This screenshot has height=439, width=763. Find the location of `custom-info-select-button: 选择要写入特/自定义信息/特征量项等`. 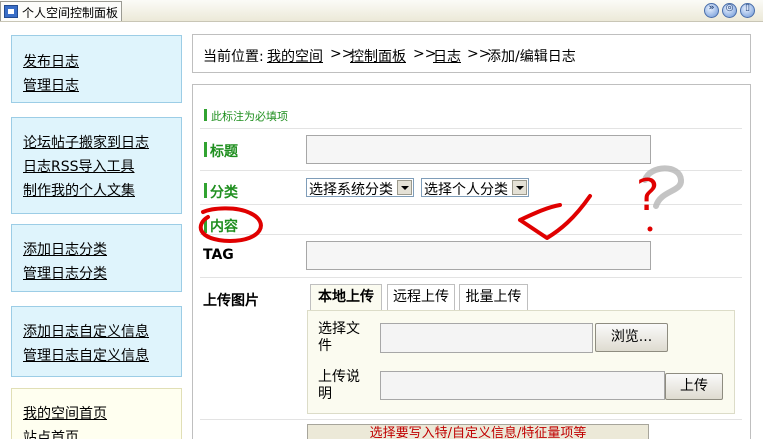

custom-info-select-button: 选择要写入特/自定义信息/特征量项等 is located at coordinates (478, 431).